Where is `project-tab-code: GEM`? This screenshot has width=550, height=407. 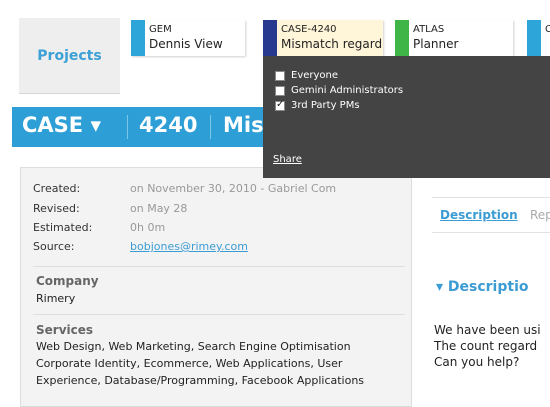 project-tab-code: GEM is located at coordinates (160, 29).